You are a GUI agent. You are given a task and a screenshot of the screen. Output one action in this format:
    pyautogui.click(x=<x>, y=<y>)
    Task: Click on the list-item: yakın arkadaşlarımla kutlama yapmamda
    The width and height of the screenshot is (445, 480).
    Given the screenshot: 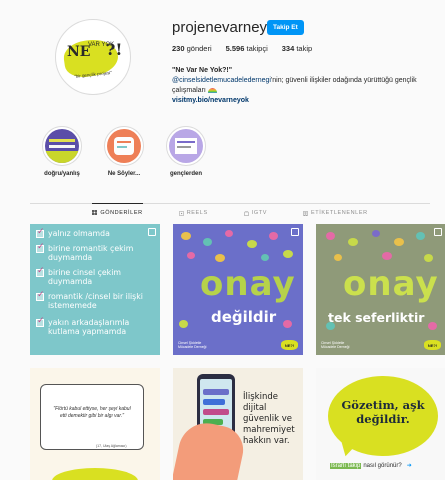 What is the action you would take?
    pyautogui.click(x=96, y=326)
    